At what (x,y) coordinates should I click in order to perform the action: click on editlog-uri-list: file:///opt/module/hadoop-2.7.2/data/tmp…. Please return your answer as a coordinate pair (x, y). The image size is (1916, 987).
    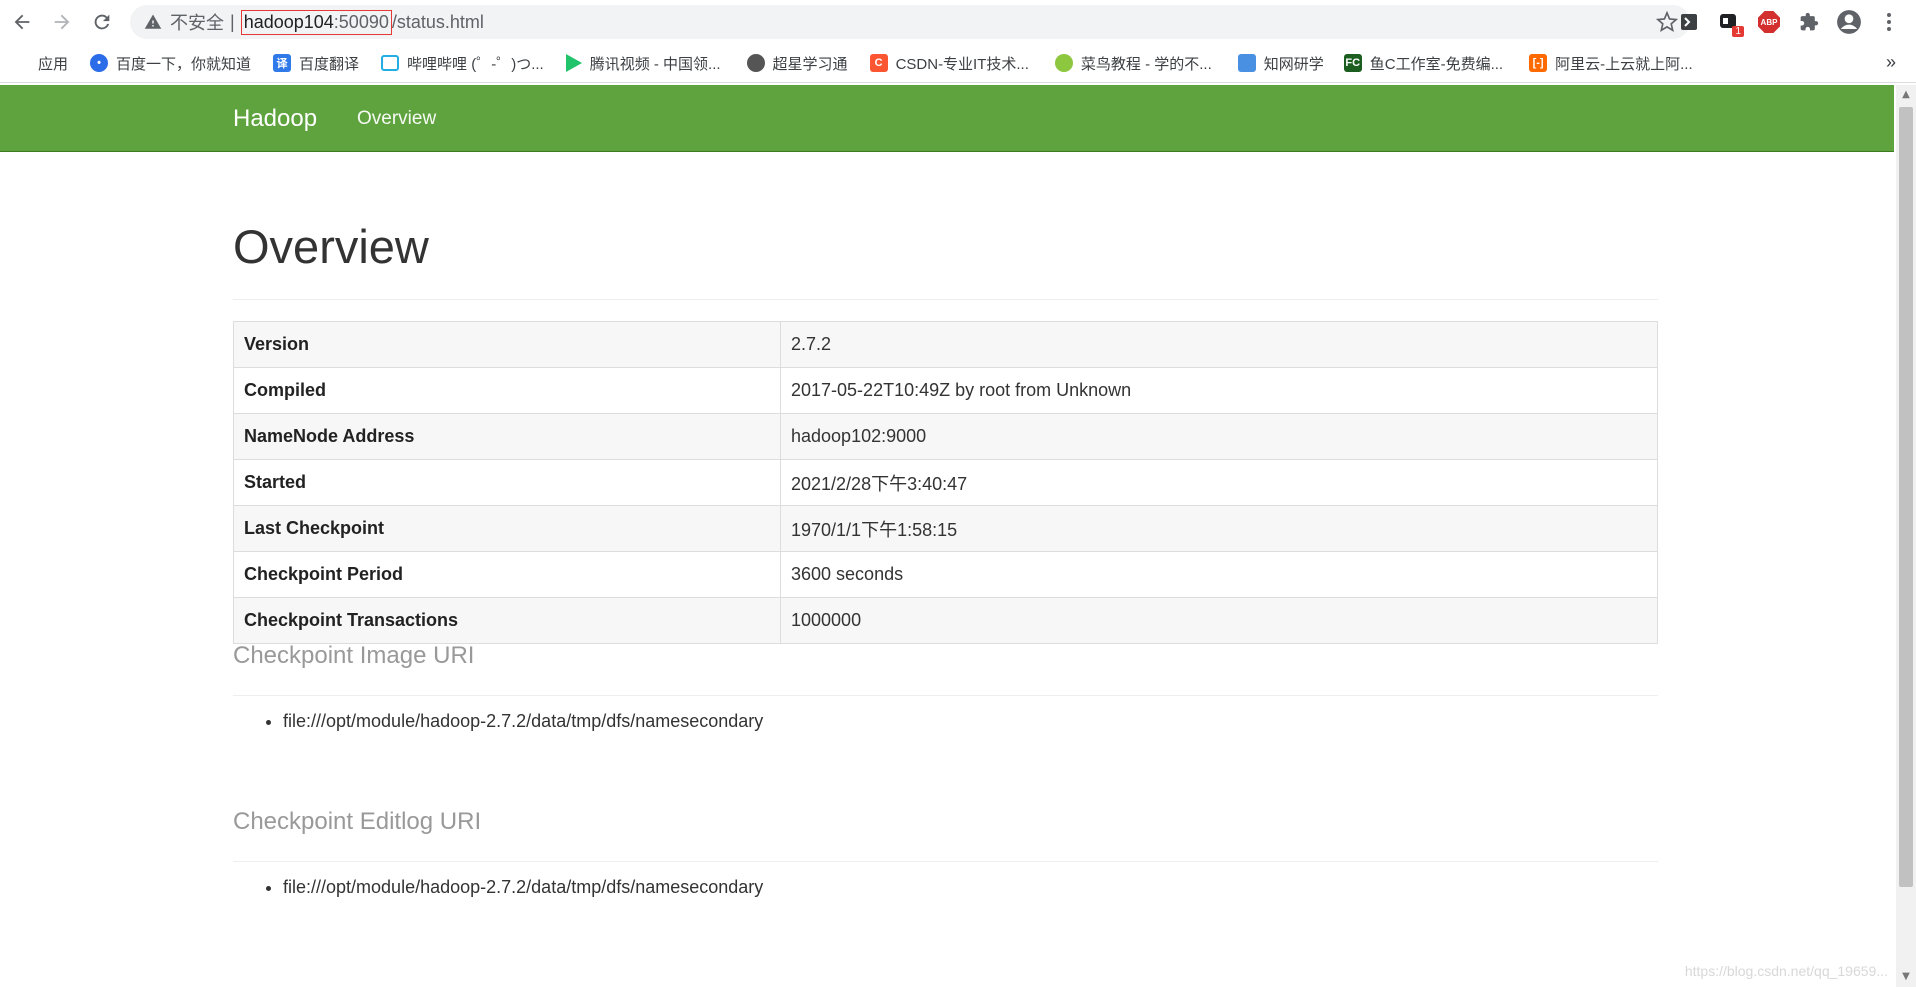
    Looking at the image, I should click on (498, 887).